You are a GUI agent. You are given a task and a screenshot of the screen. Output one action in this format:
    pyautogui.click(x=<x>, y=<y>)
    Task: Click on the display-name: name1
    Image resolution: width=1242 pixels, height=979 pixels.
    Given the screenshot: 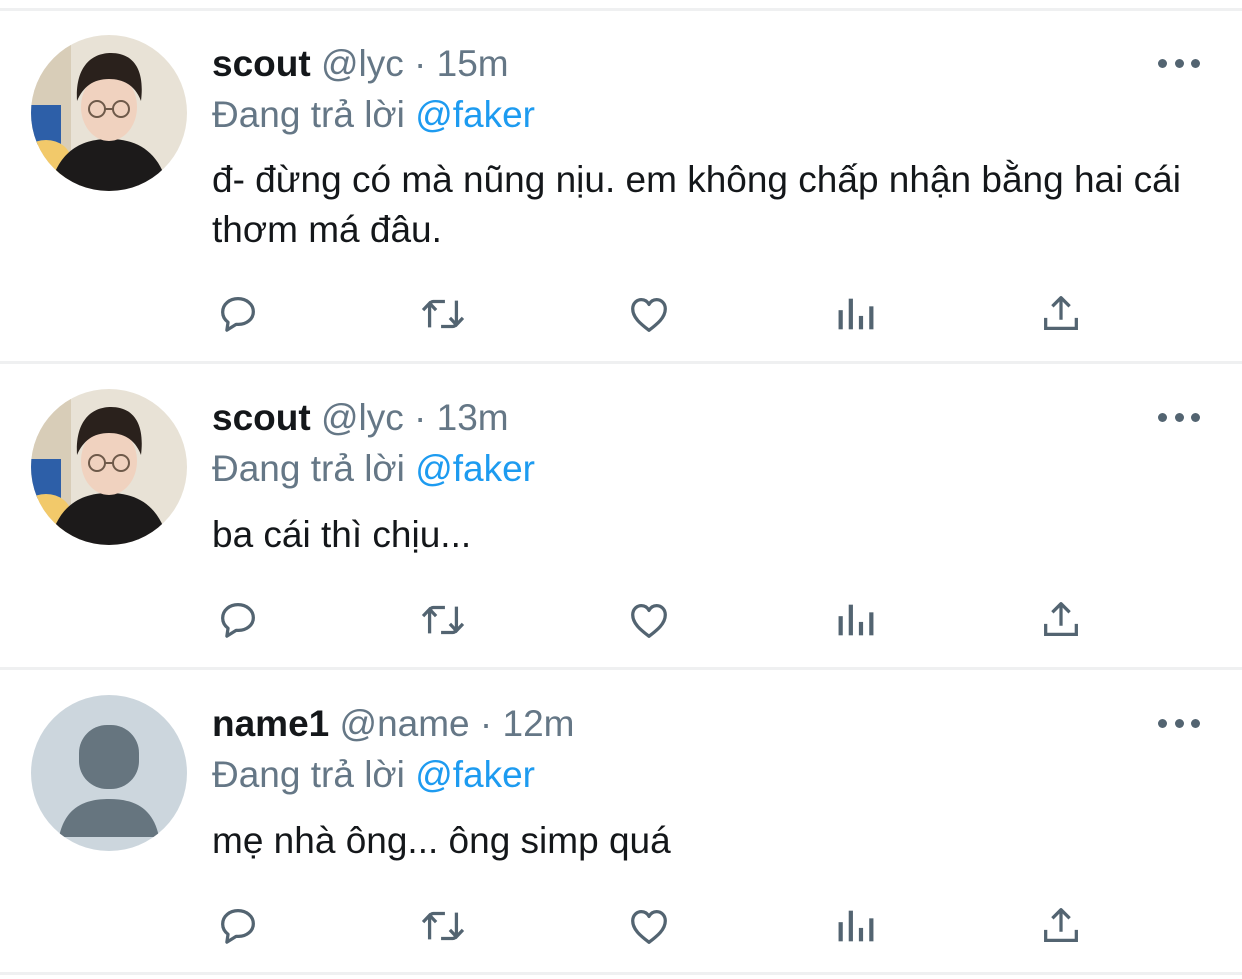 What is the action you would take?
    pyautogui.click(x=270, y=723)
    